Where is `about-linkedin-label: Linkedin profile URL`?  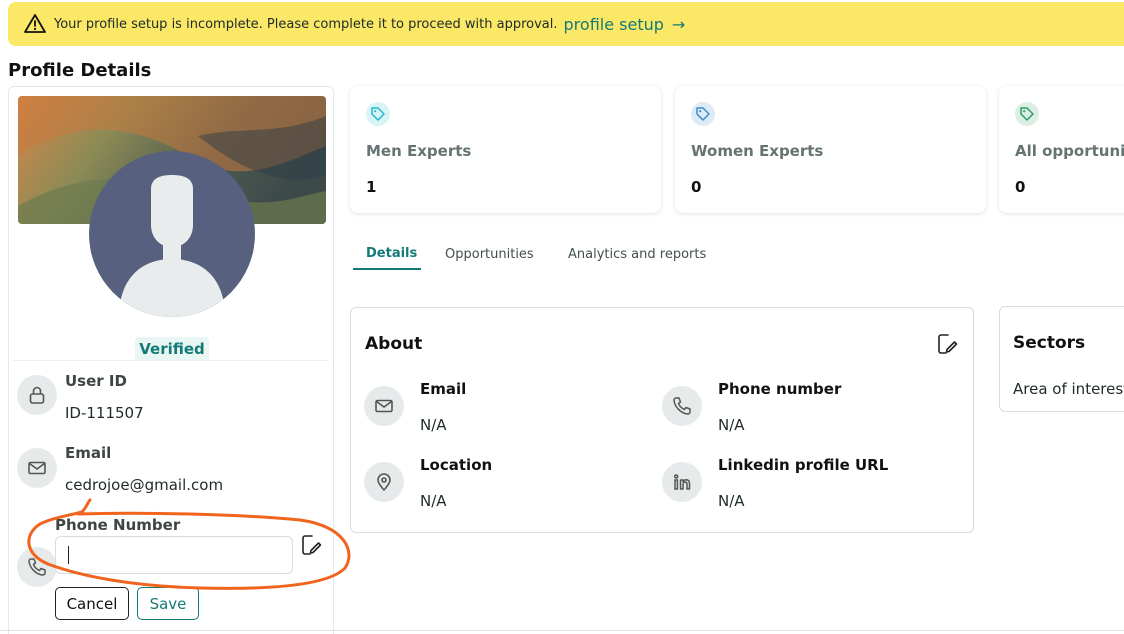 about-linkedin-label: Linkedin profile URL is located at coordinates (803, 465).